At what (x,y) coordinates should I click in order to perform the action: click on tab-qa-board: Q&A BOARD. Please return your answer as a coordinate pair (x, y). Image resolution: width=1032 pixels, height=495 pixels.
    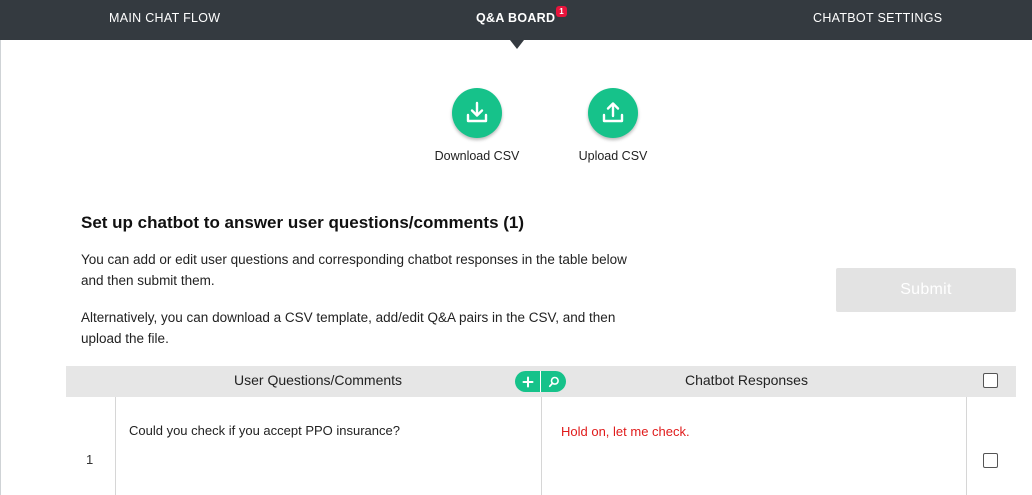
    Looking at the image, I should click on (515, 20).